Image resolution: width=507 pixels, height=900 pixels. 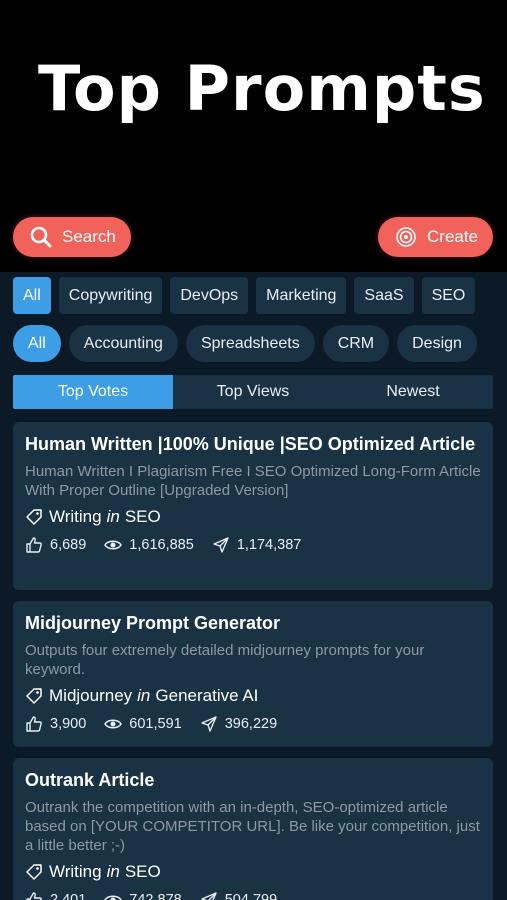 I want to click on subcategory-filter-row: All Accounting Spreadsheets CRM Design, so click(x=245, y=343).